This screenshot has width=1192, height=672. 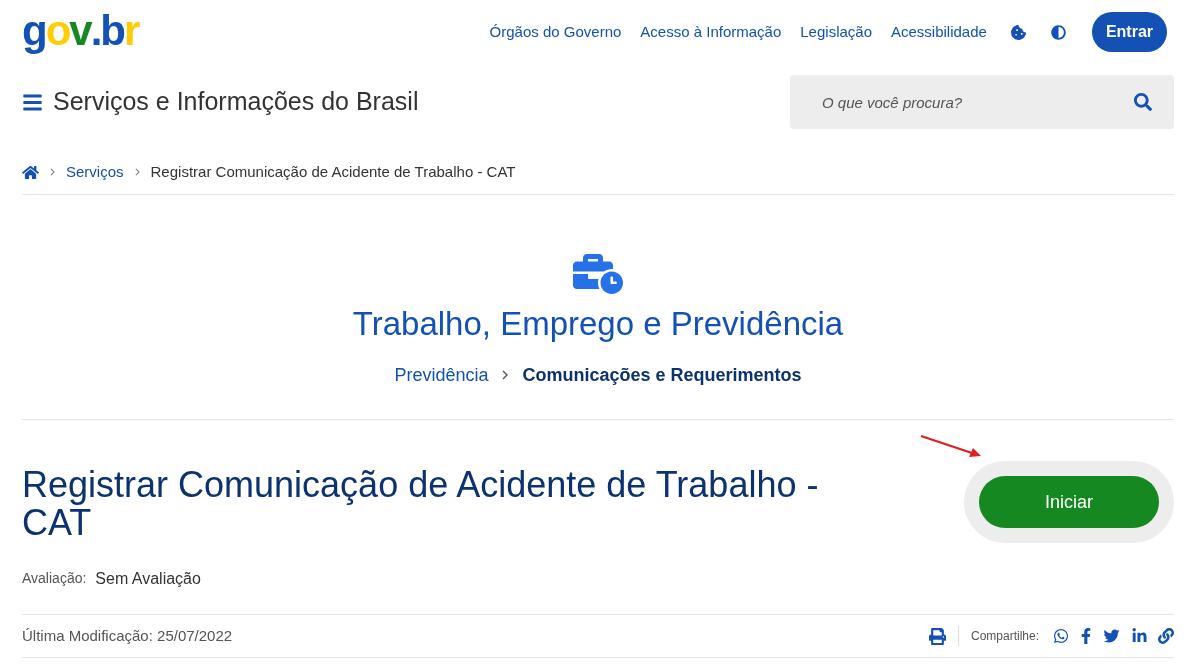 What do you see at coordinates (1058, 32) in the screenshot?
I see `contrast-icon` at bounding box center [1058, 32].